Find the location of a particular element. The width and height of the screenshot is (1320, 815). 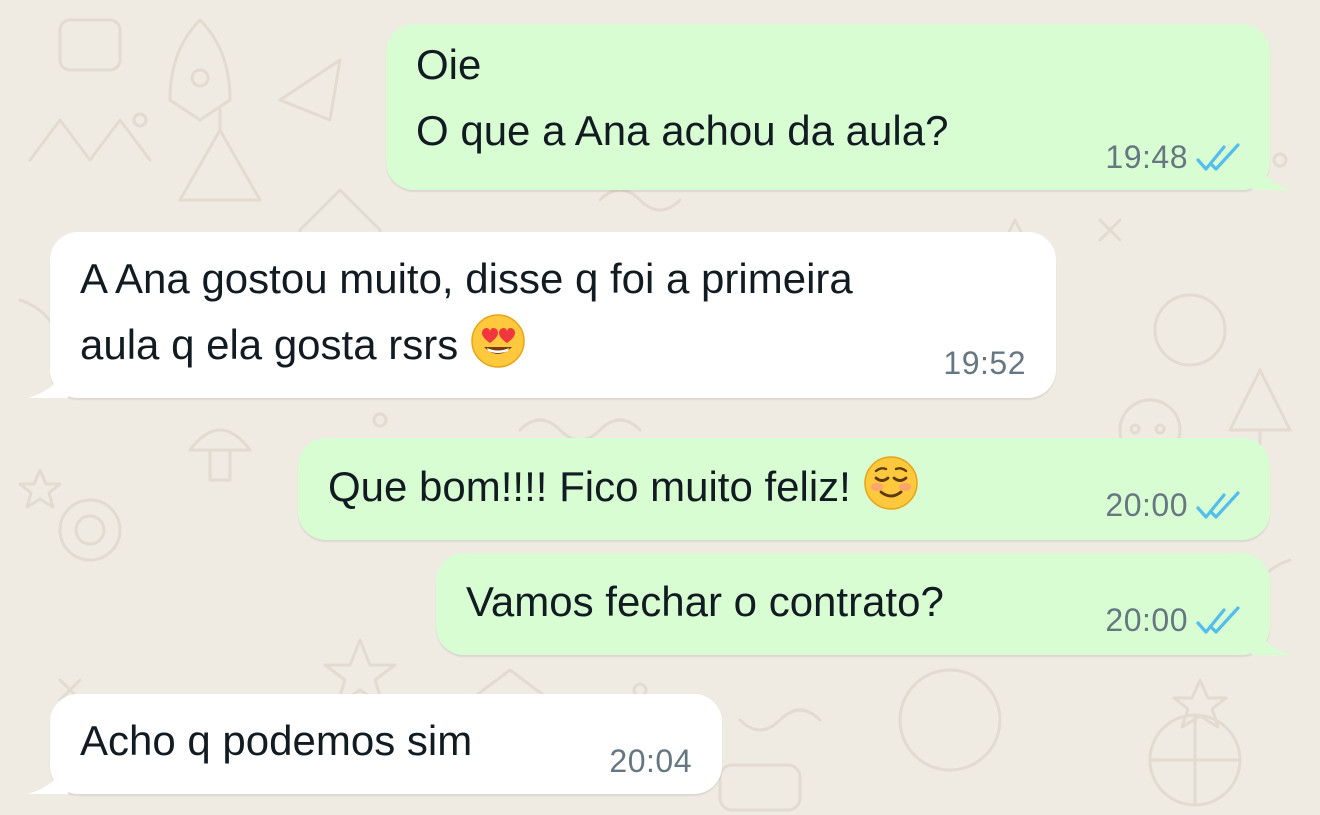

heart-eyes-emoji is located at coordinates (498, 341).